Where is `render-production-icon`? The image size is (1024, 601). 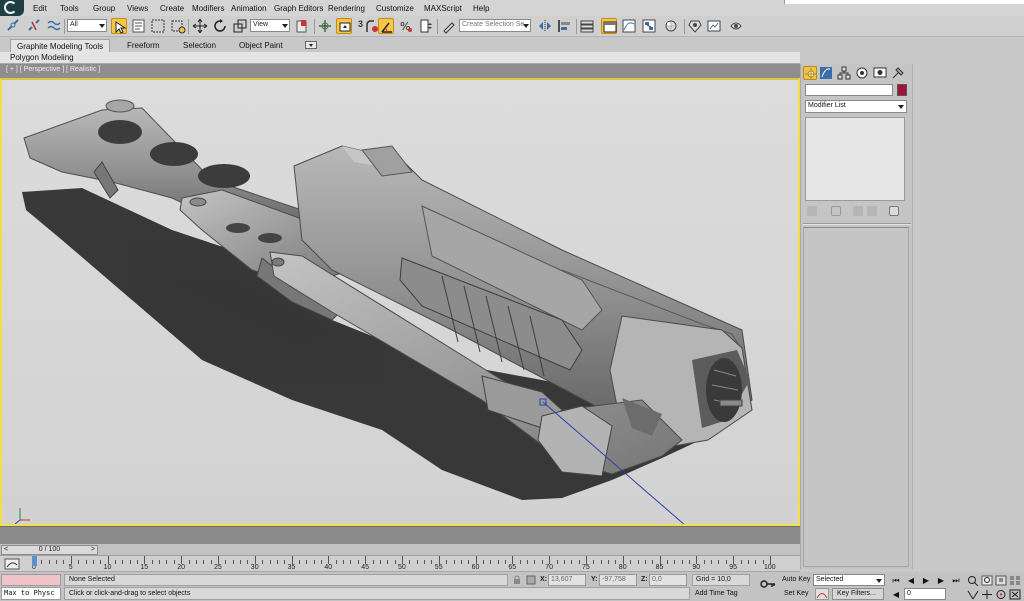
render-production-icon is located at coordinates (736, 26).